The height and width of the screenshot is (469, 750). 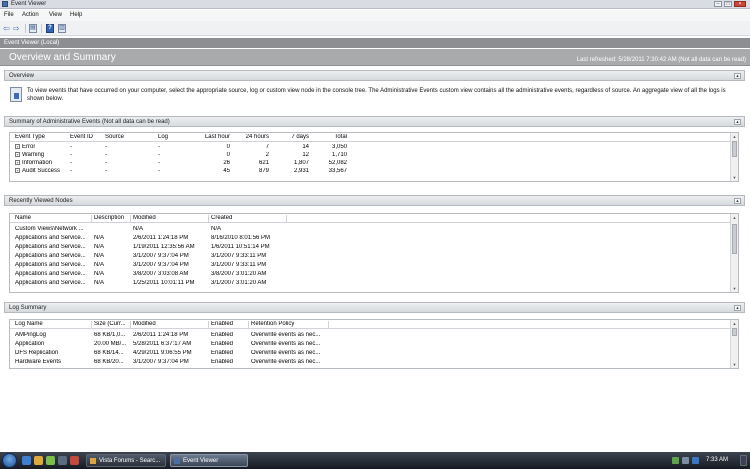 I want to click on table-row: + Audit Success - - - 45 879 2,931 33,567, so click(x=374, y=171).